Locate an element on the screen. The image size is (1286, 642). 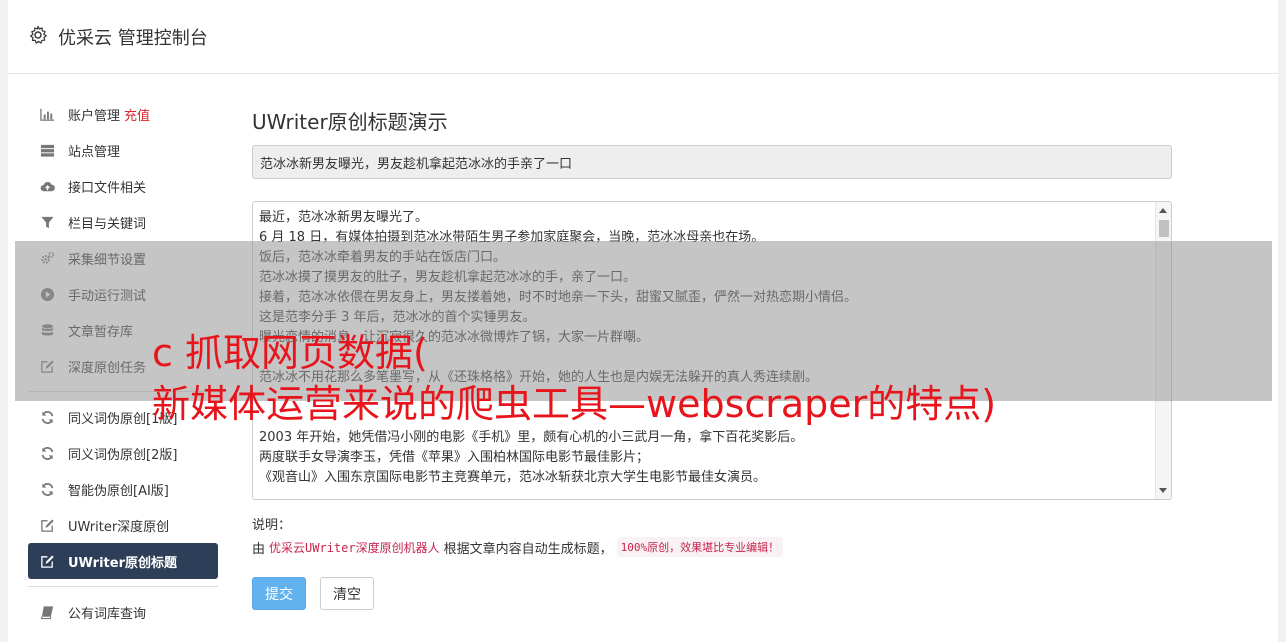
content-line: 两度联手女导演李玉，凭借《苹果》入围柏林国际电影节最佳影片； is located at coordinates (454, 457).